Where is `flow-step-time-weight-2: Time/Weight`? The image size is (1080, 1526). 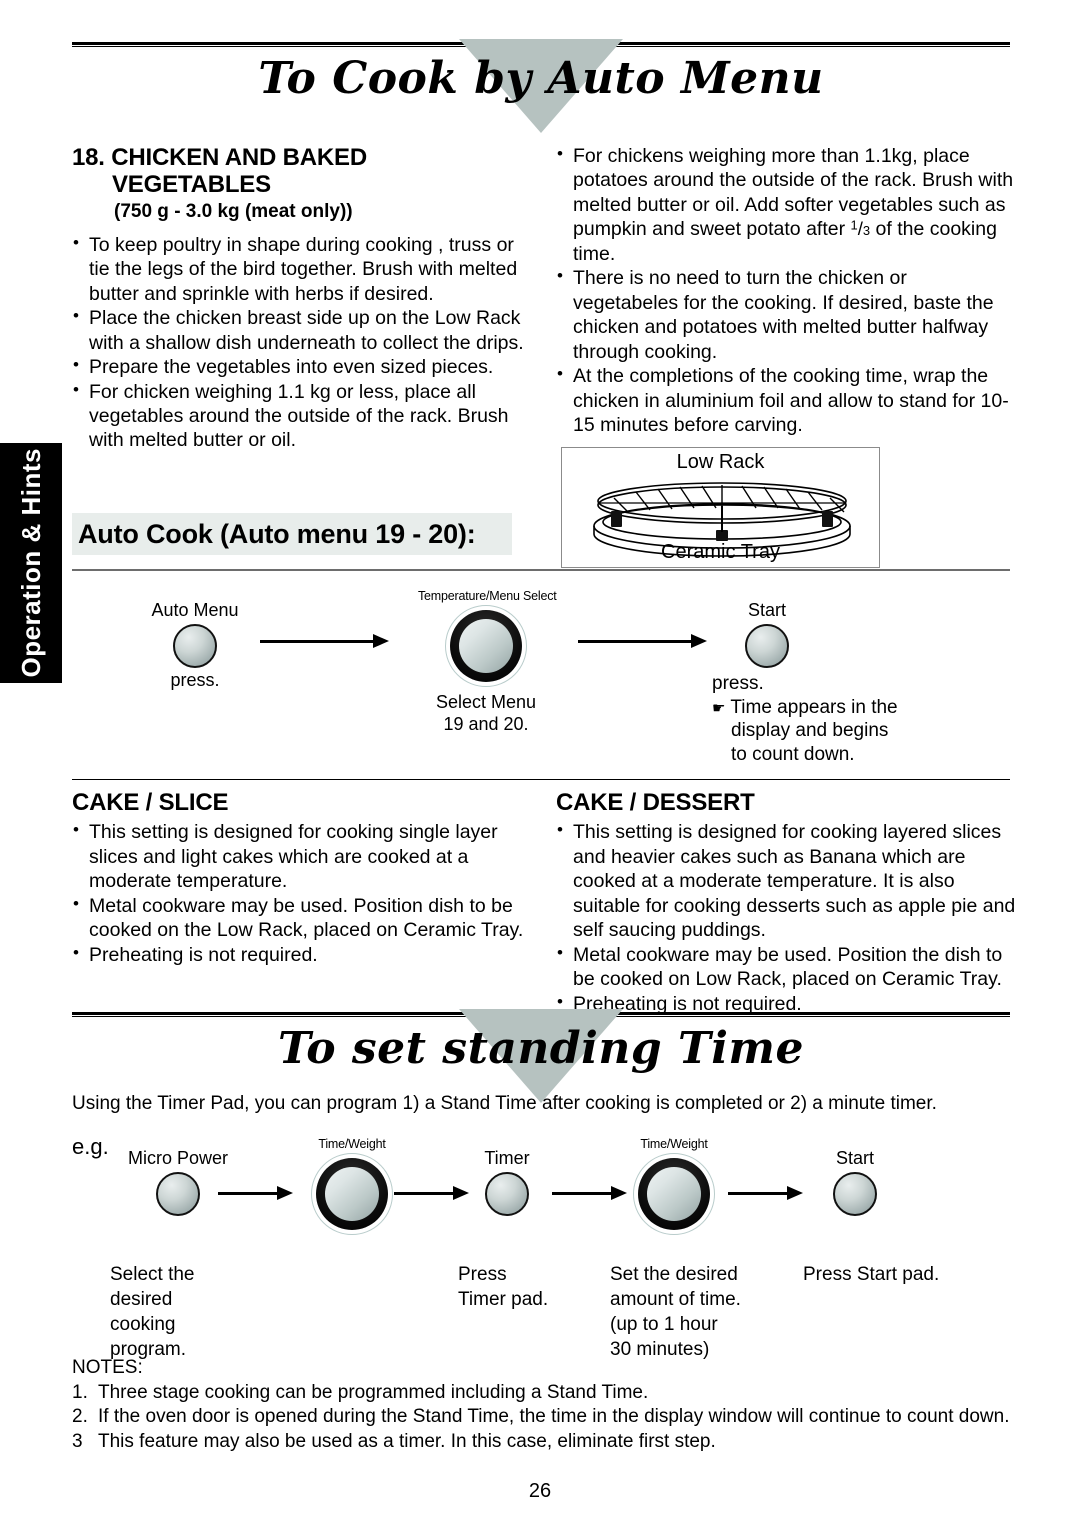
flow-step-time-weight-2: Time/Weight is located at coordinates (674, 1186).